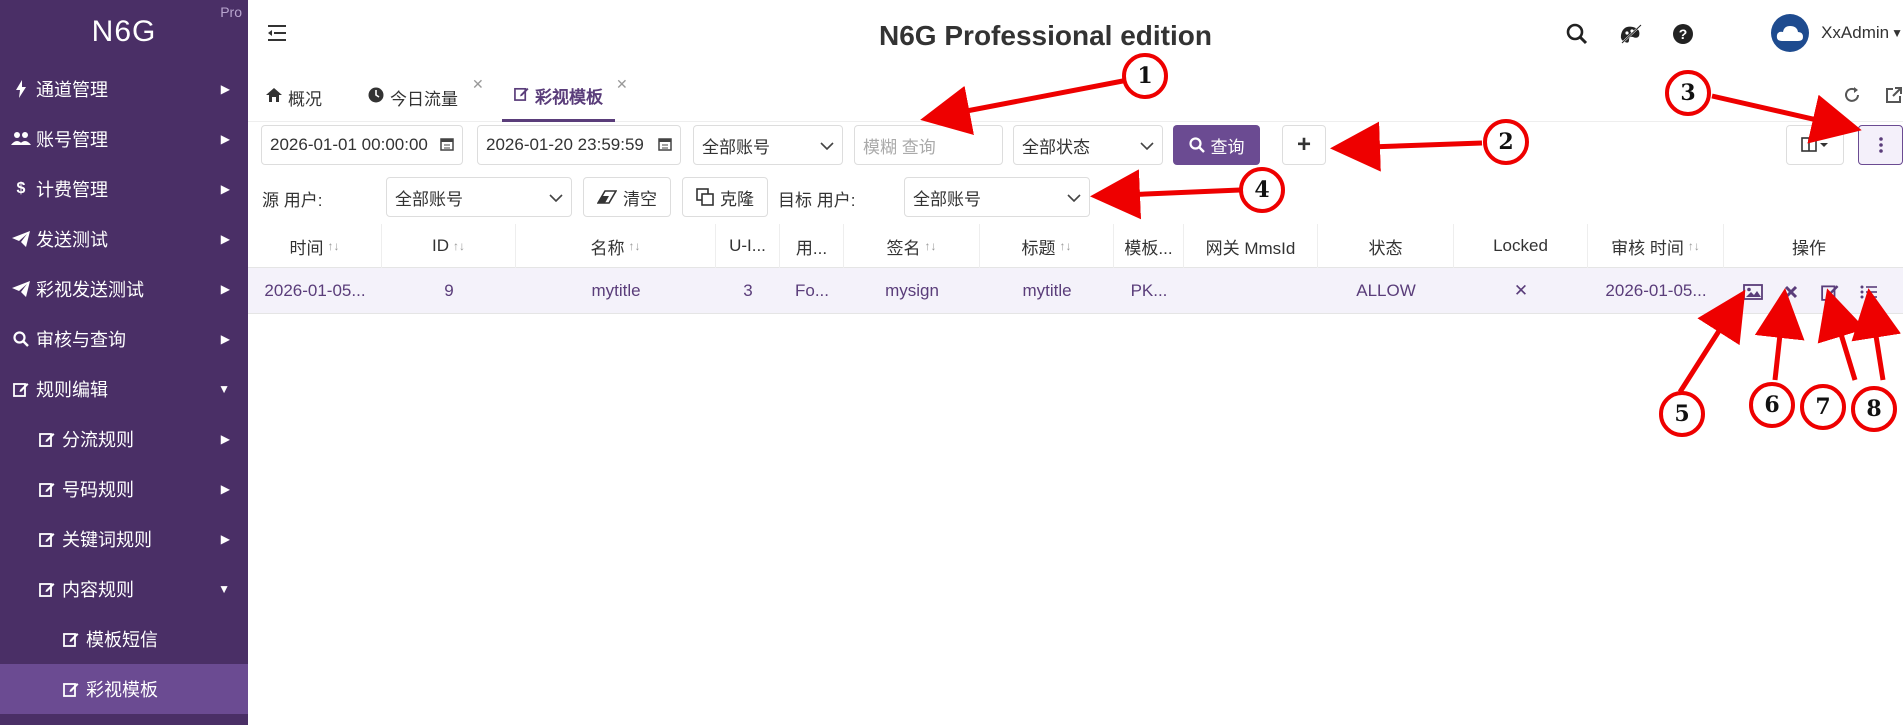 This screenshot has width=1903, height=725. What do you see at coordinates (124, 639) in the screenshot?
I see `sidebar-item-template-sms: 模板短信` at bounding box center [124, 639].